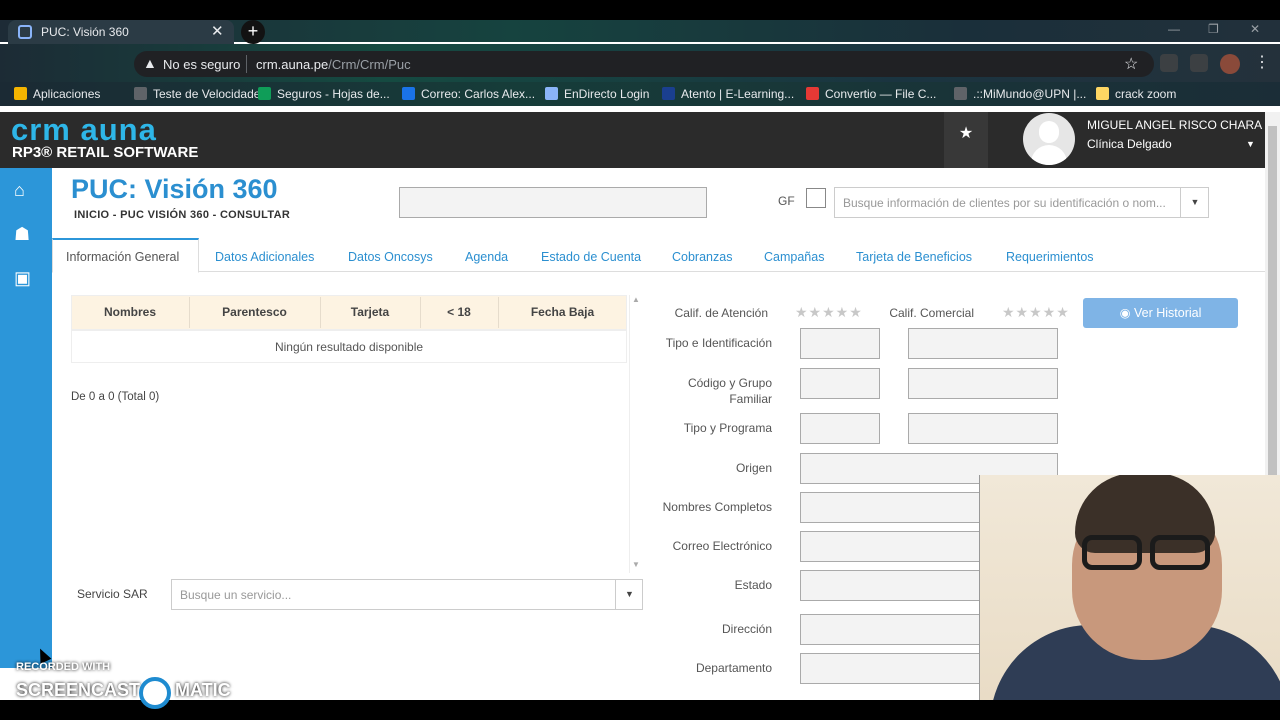 Image resolution: width=1280 pixels, height=720 pixels. What do you see at coordinates (1112, 552) in the screenshot?
I see `webcam-glasses-left` at bounding box center [1112, 552].